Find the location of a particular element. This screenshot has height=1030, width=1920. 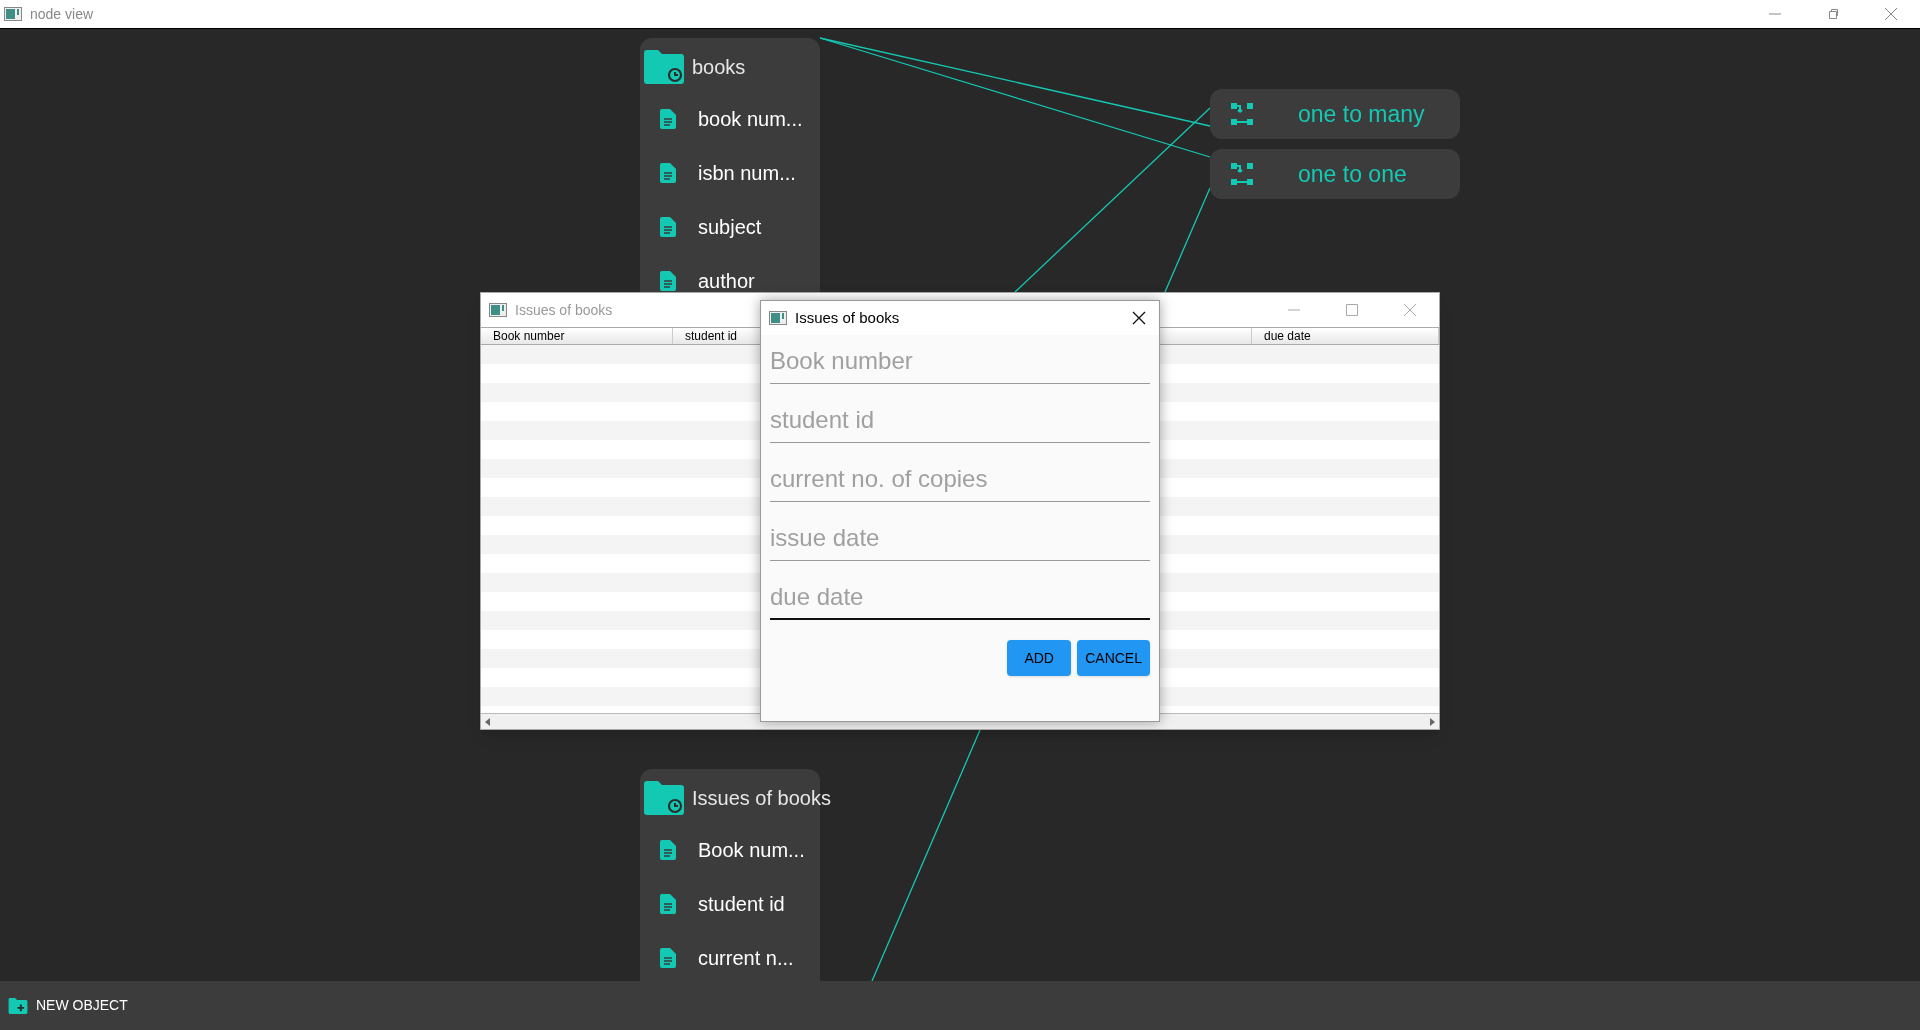

node-field: author is located at coordinates (726, 281).